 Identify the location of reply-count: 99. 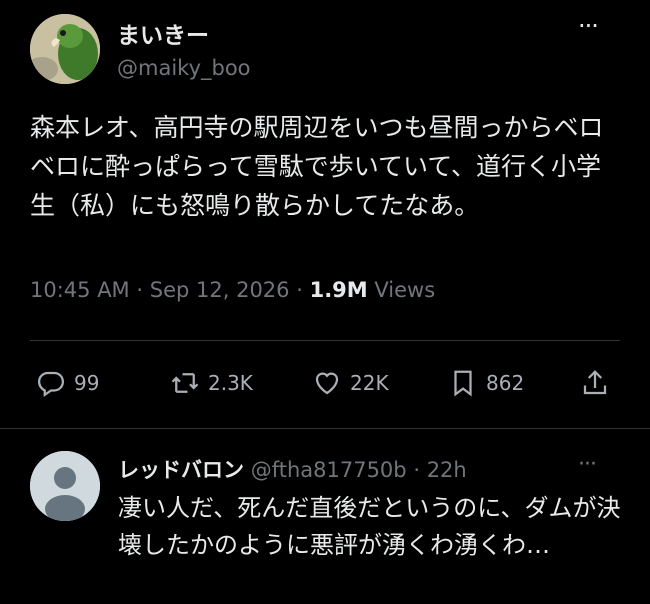
(87, 383).